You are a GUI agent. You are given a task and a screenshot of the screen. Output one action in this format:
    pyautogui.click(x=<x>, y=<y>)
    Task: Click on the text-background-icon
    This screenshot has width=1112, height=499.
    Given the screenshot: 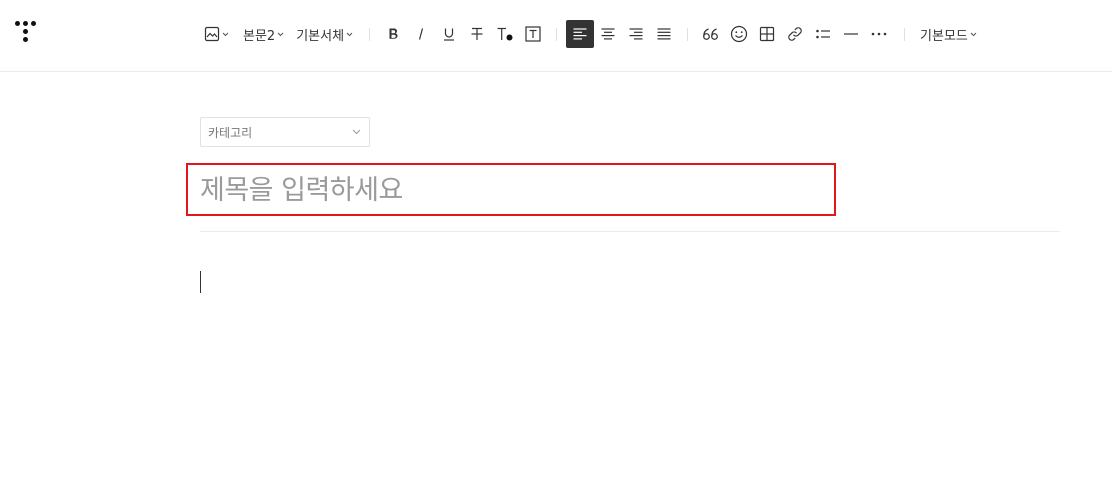 What is the action you would take?
    pyautogui.click(x=533, y=34)
    